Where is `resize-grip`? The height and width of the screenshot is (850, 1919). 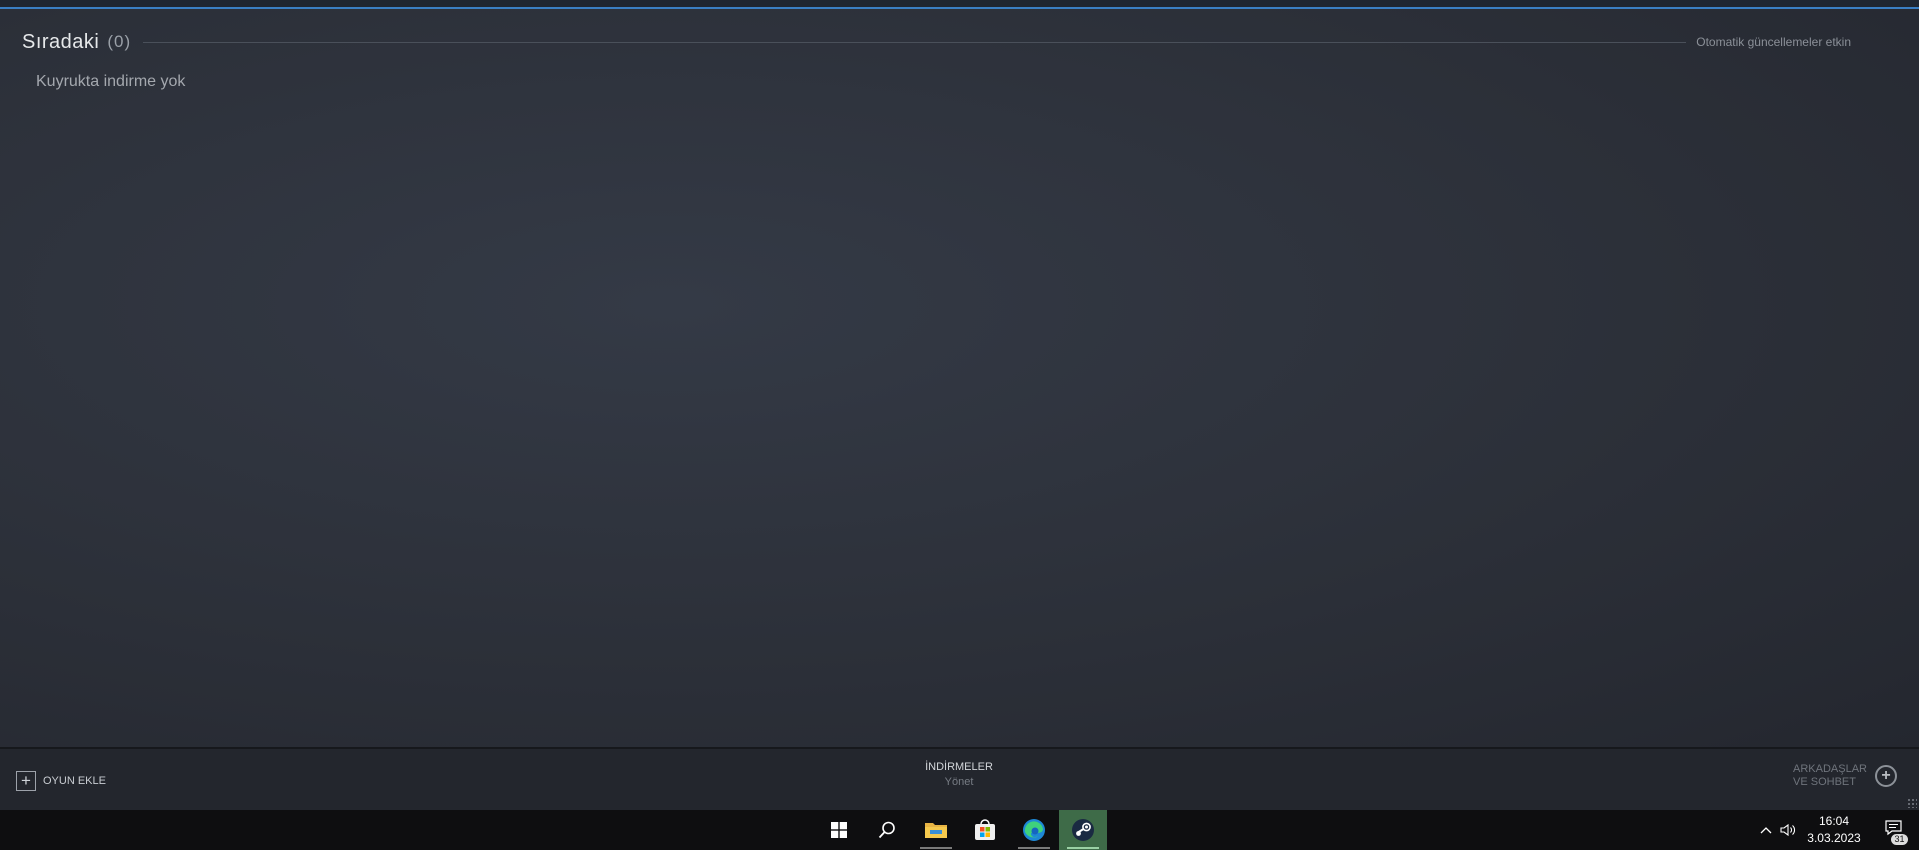
resize-grip is located at coordinates (1912, 803).